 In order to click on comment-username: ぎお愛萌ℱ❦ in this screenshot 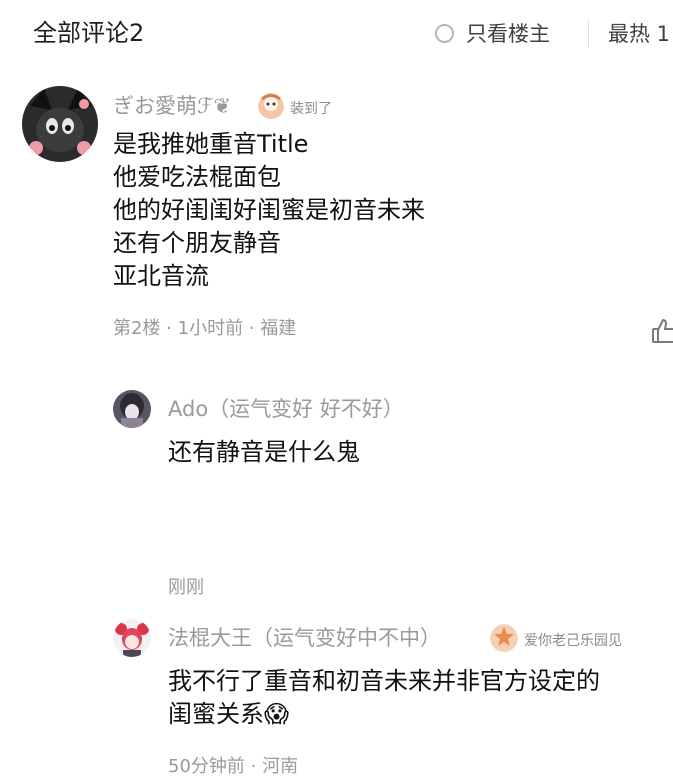, I will do `click(172, 106)`.